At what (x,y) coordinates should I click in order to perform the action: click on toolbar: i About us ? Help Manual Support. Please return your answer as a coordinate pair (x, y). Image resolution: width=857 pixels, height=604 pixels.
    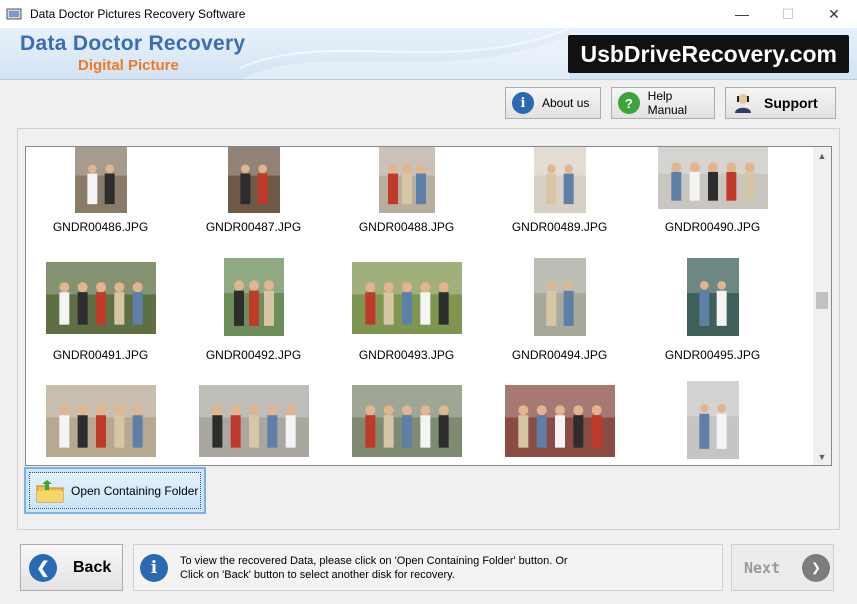
    Looking at the image, I should click on (428, 104).